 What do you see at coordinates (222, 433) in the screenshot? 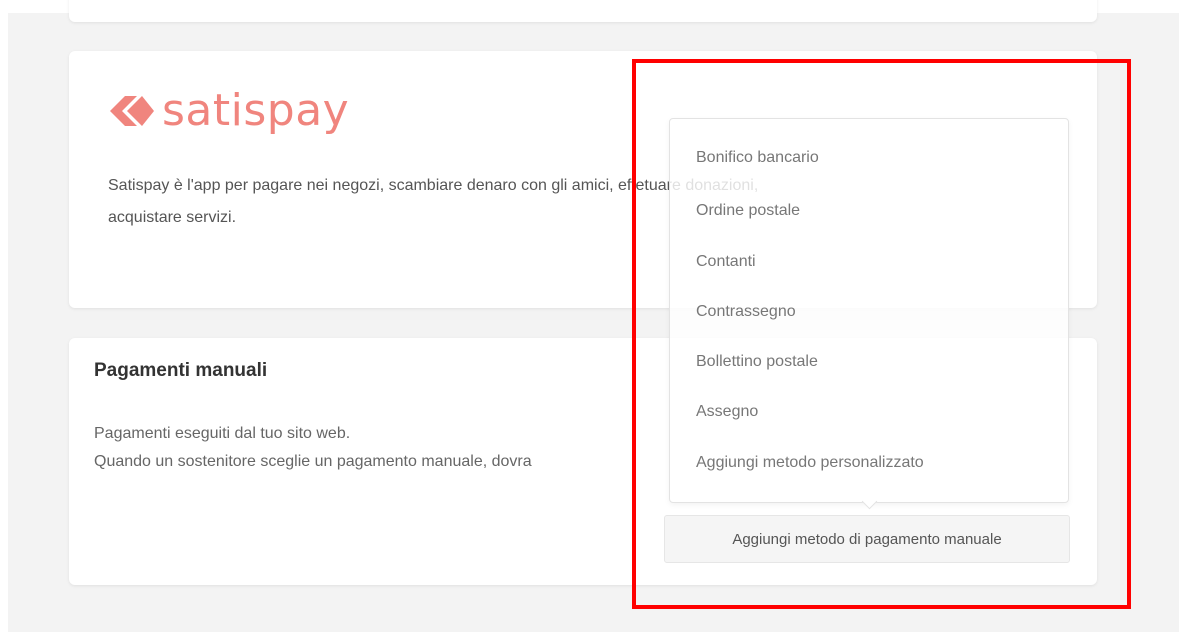
I see `manual-description-line: Pagamenti eseguiti dal tuo sito web.` at bounding box center [222, 433].